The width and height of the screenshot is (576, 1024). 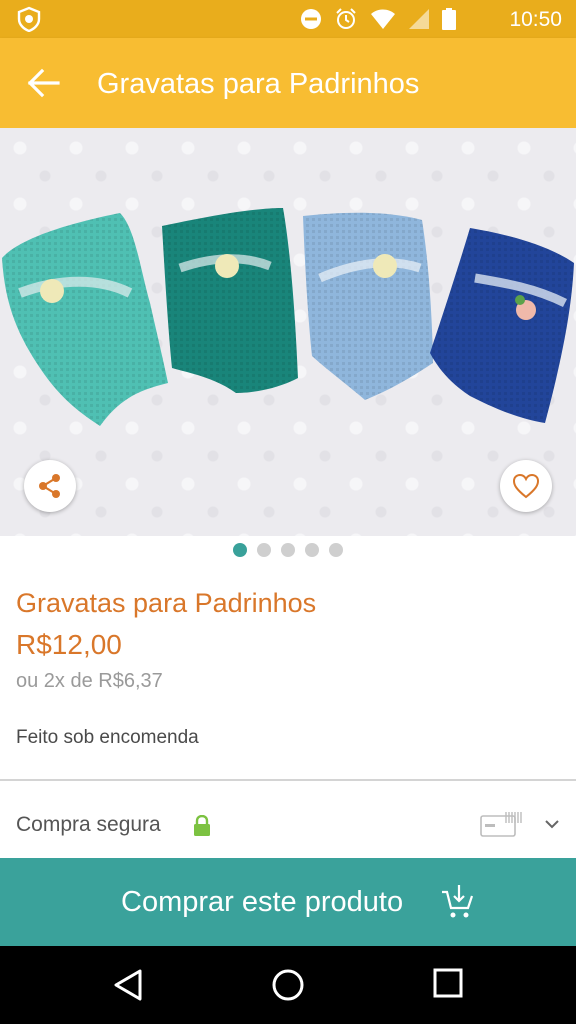 I want to click on heart-outline-icon, so click(x=526, y=486).